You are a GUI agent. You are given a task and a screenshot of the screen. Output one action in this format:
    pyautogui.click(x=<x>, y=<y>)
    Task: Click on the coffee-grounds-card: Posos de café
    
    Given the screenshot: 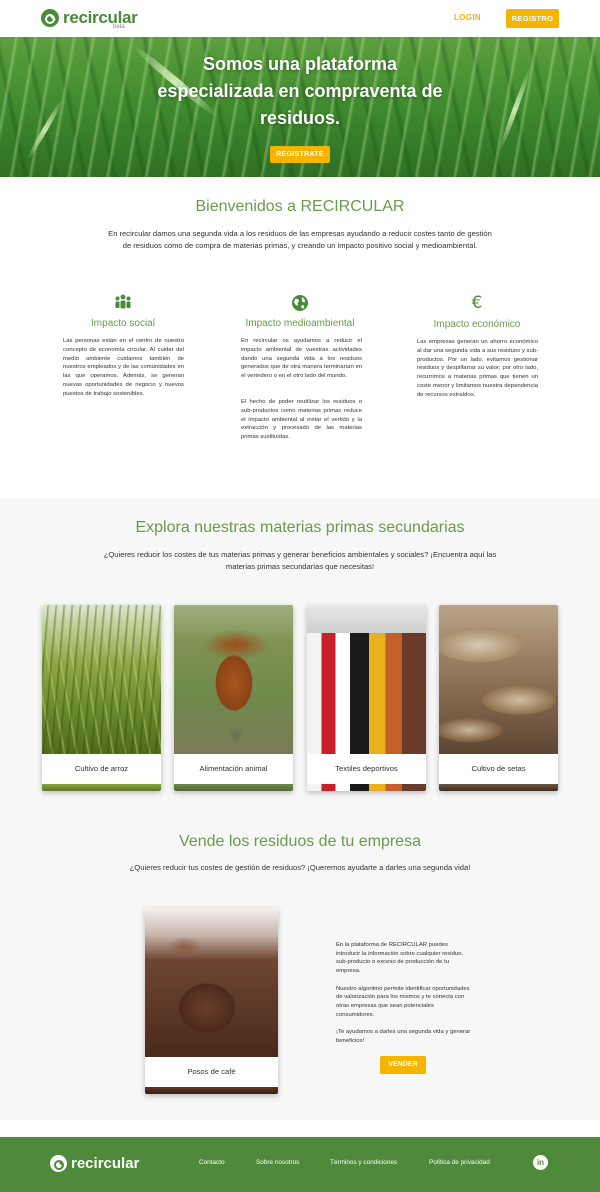 What is the action you would take?
    pyautogui.click(x=211, y=1001)
    